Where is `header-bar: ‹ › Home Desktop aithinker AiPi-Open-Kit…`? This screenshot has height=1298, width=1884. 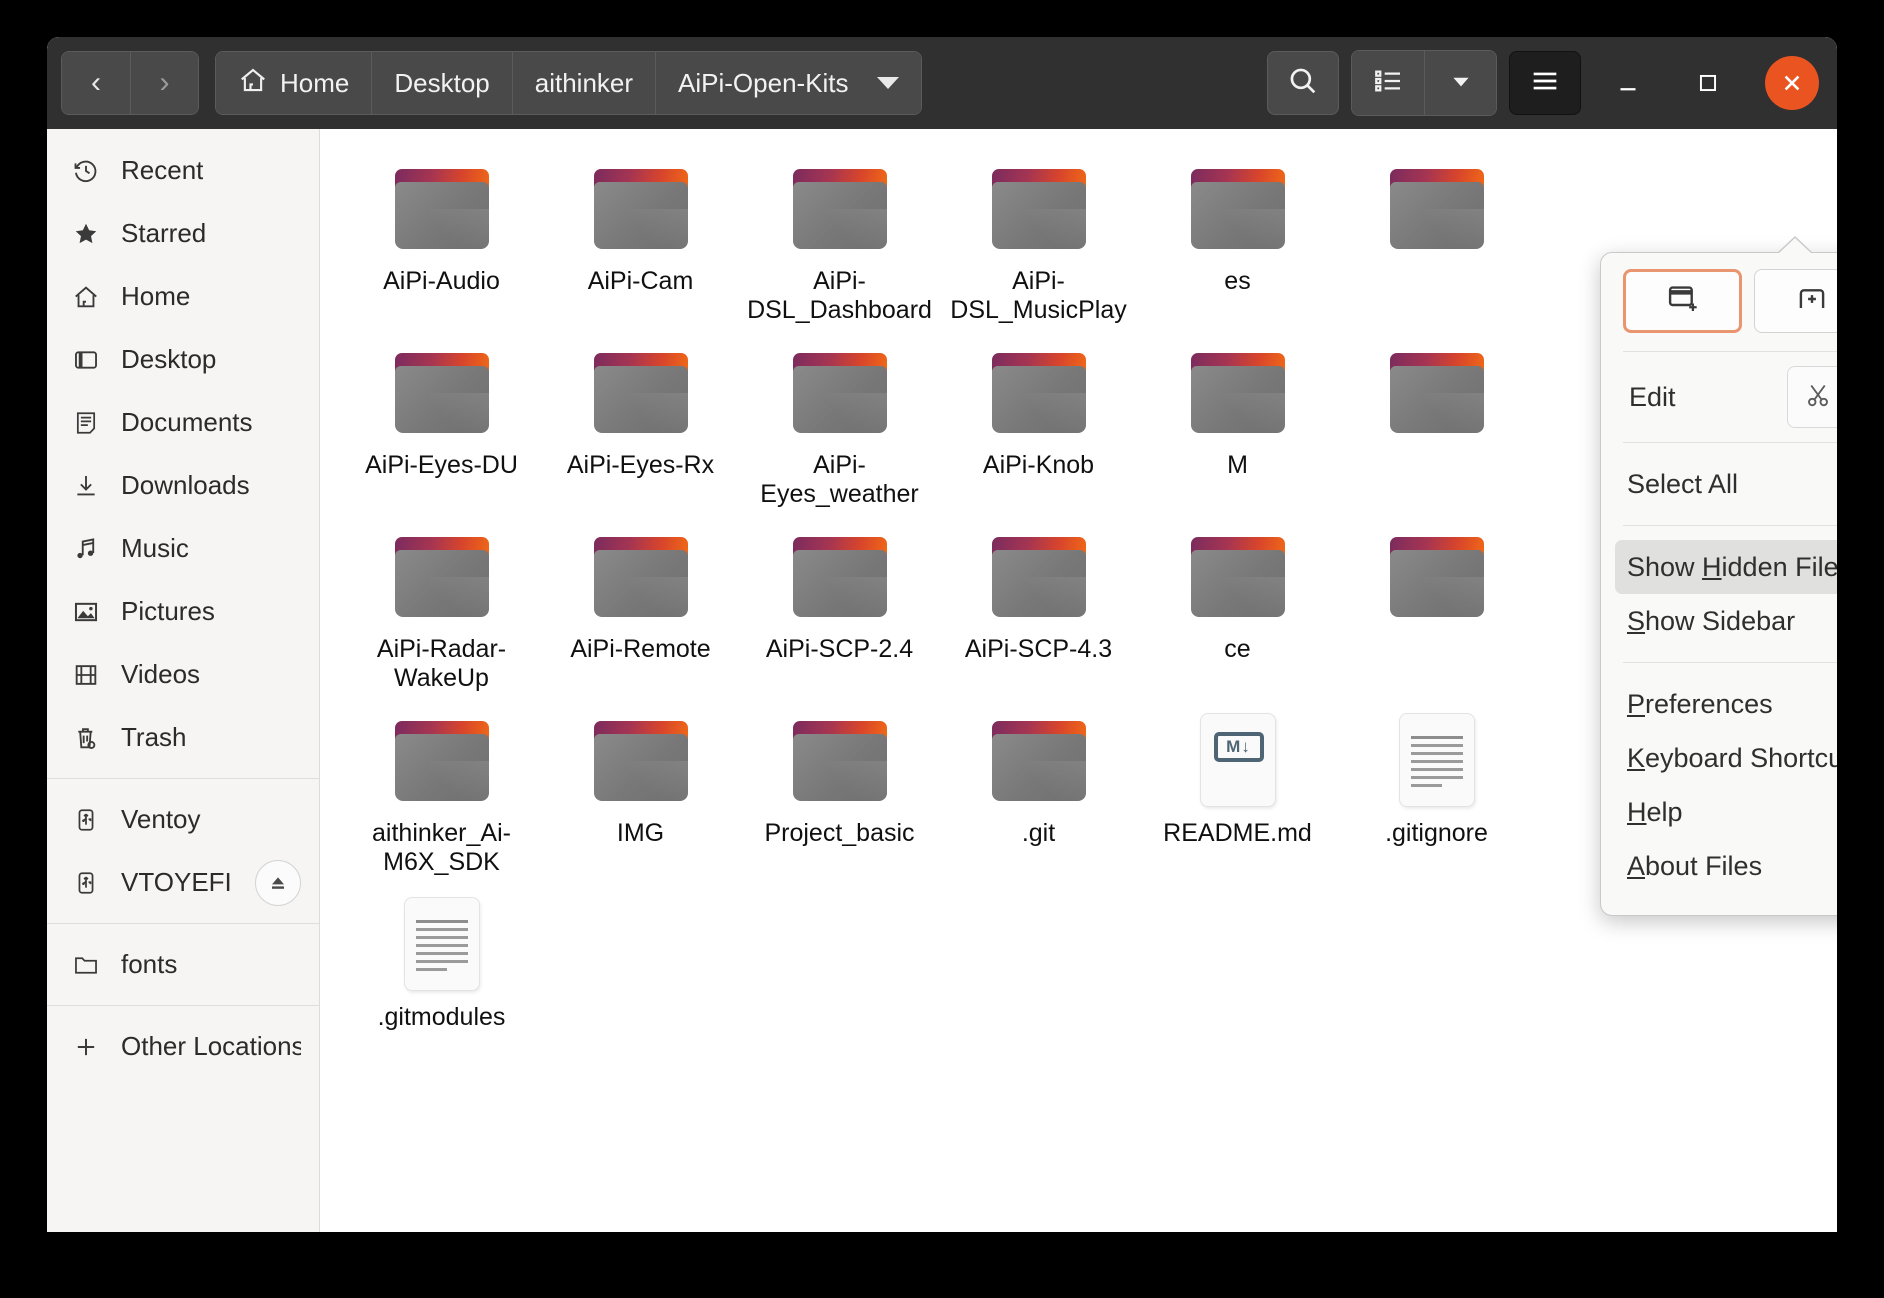 header-bar: ‹ › Home Desktop aithinker AiPi-Open-Kit… is located at coordinates (942, 83).